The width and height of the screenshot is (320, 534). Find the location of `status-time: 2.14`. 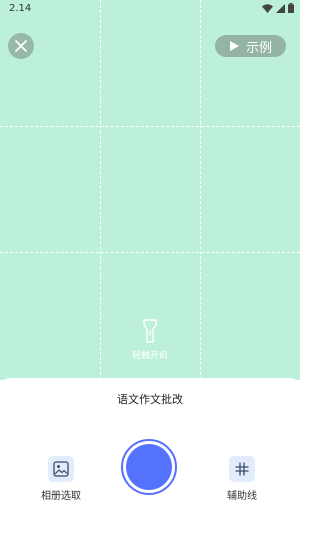

status-time: 2.14 is located at coordinates (20, 8).